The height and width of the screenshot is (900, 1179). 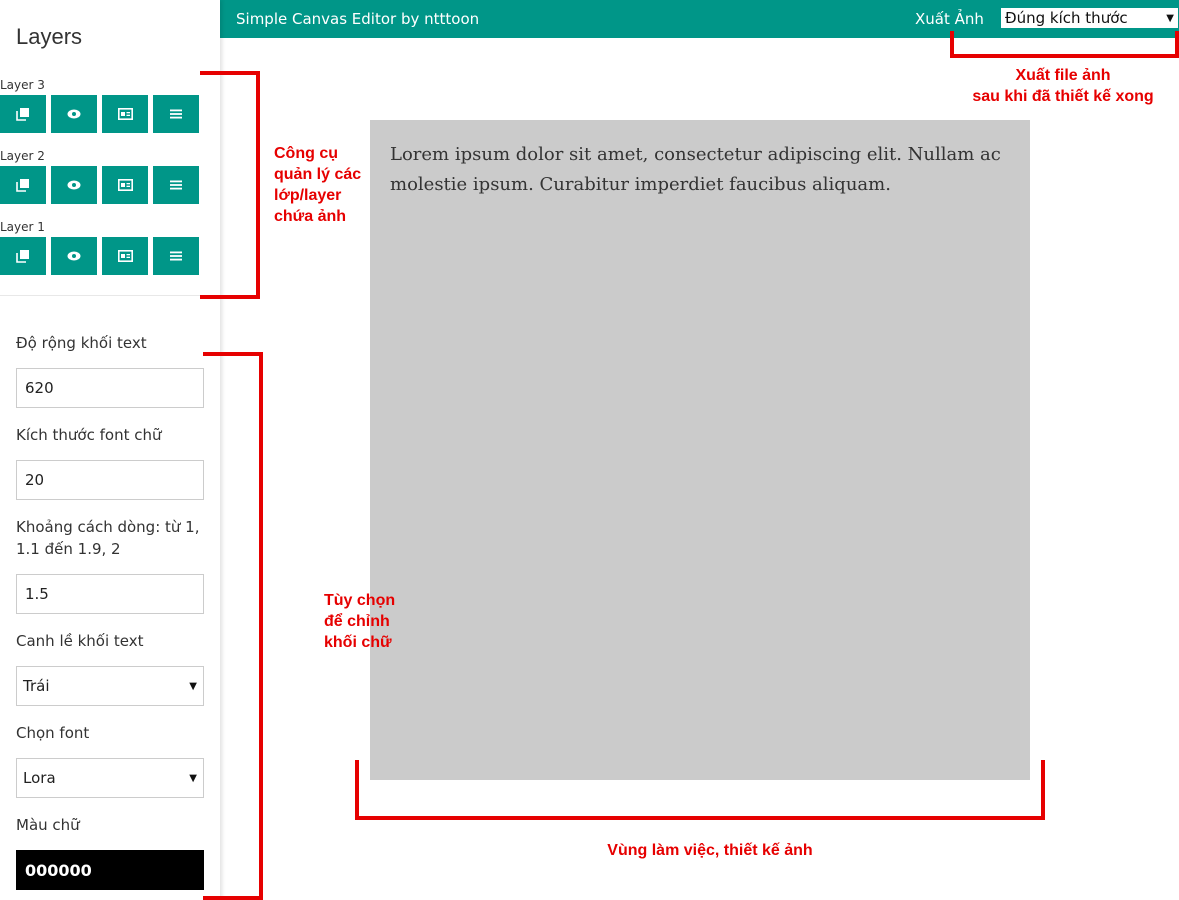 I want to click on annotation-line: để chỉnh, so click(x=357, y=621).